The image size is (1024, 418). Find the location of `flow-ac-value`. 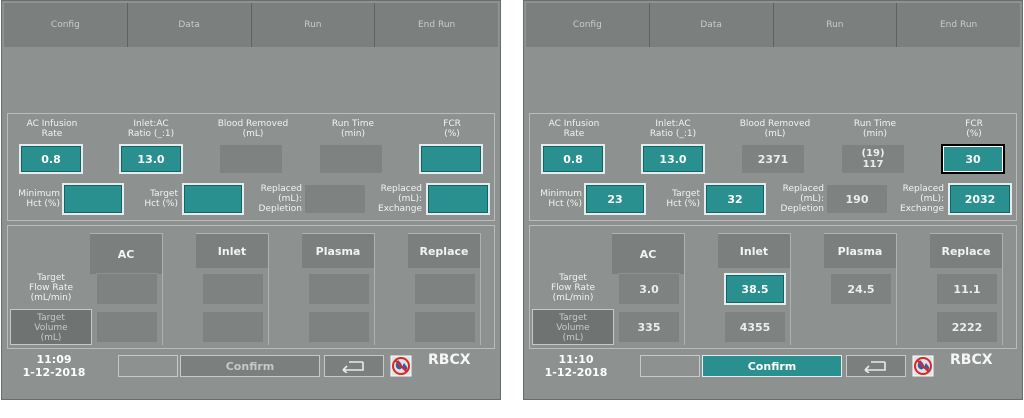

flow-ac-value is located at coordinates (127, 289).